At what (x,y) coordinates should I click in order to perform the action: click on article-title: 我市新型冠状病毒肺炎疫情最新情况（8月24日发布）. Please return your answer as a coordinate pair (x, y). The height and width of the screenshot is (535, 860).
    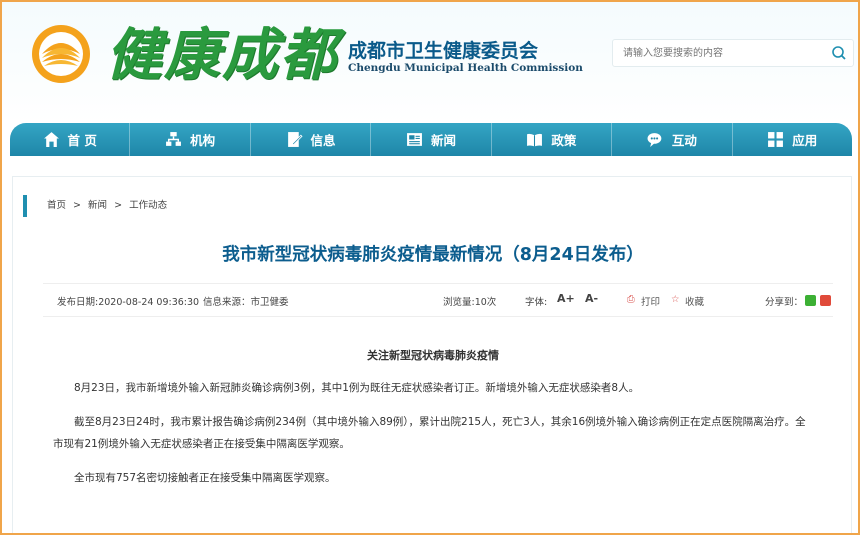
    Looking at the image, I should click on (433, 255).